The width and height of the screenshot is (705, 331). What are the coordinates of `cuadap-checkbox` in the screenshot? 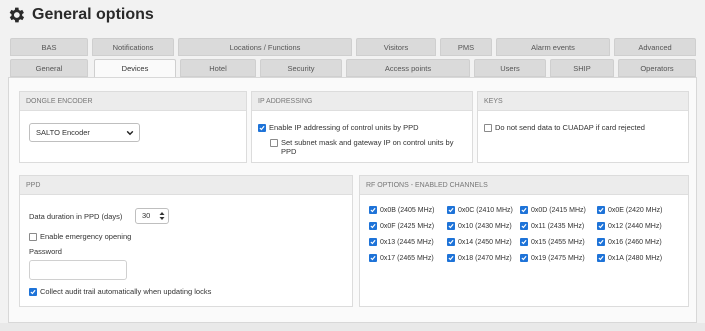 It's located at (488, 128).